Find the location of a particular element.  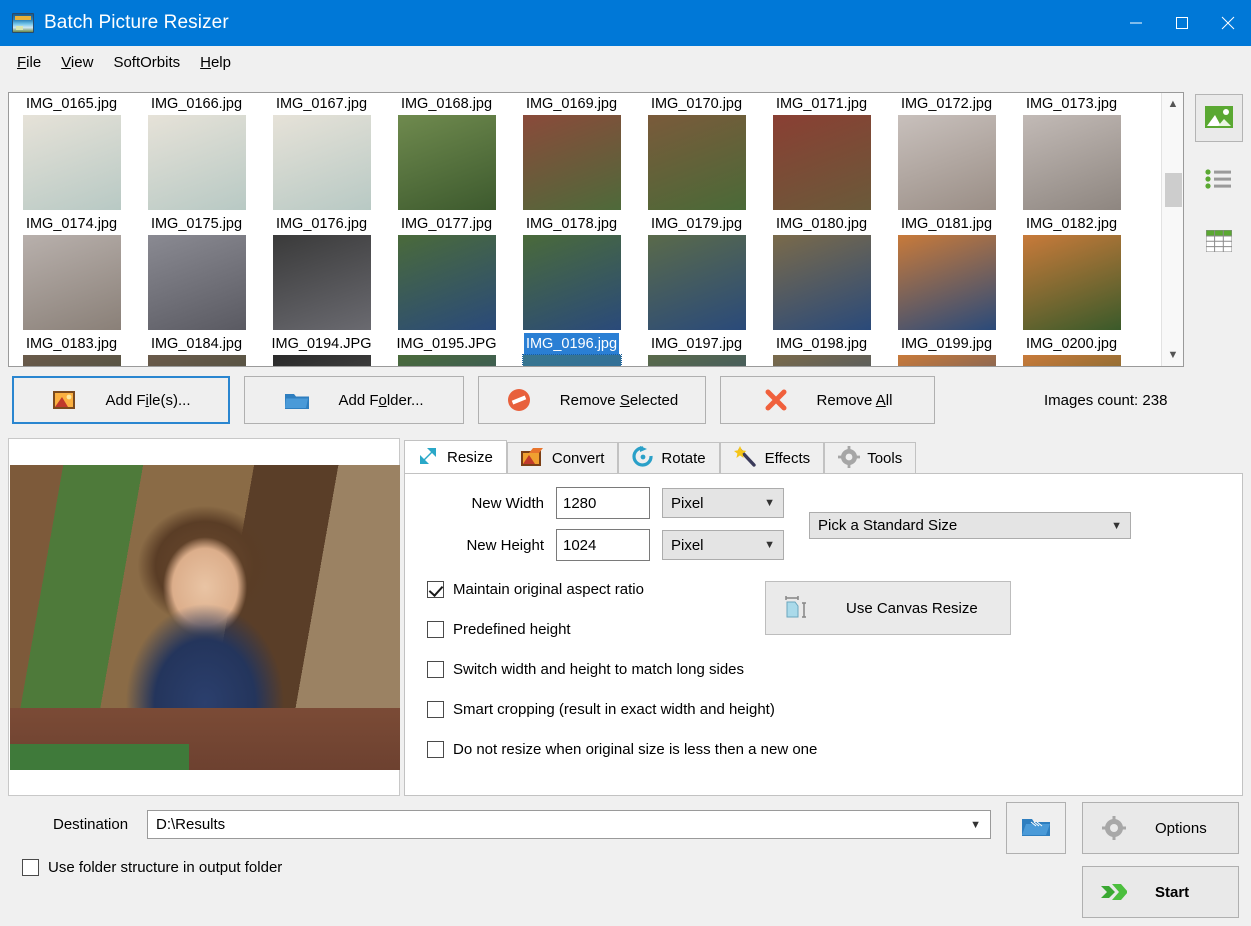

thumbnail-item: IMG_0167.jpg is located at coordinates (321, 153).